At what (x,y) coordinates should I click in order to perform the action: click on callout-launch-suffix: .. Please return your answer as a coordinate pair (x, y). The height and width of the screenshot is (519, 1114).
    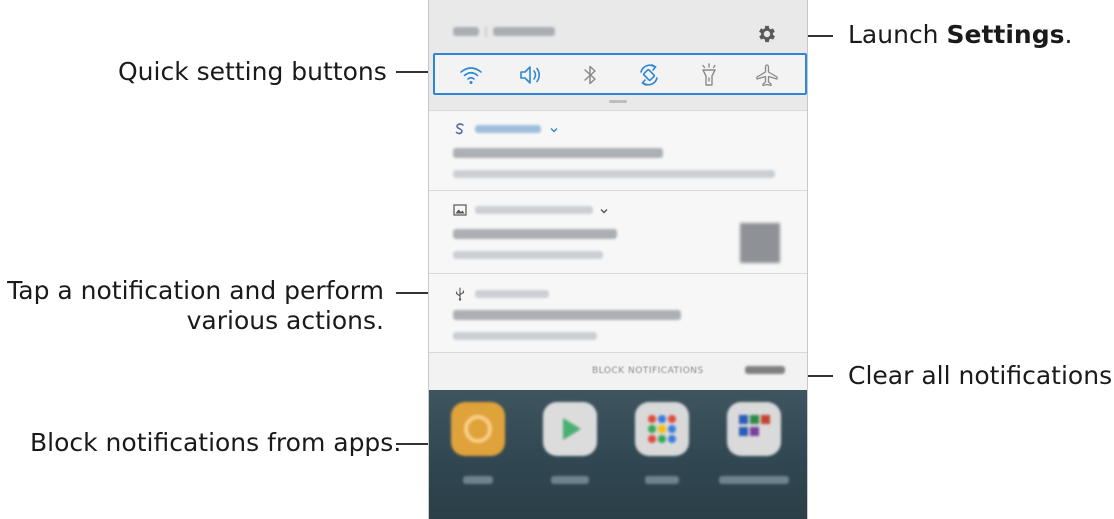
    Looking at the image, I should click on (1068, 34).